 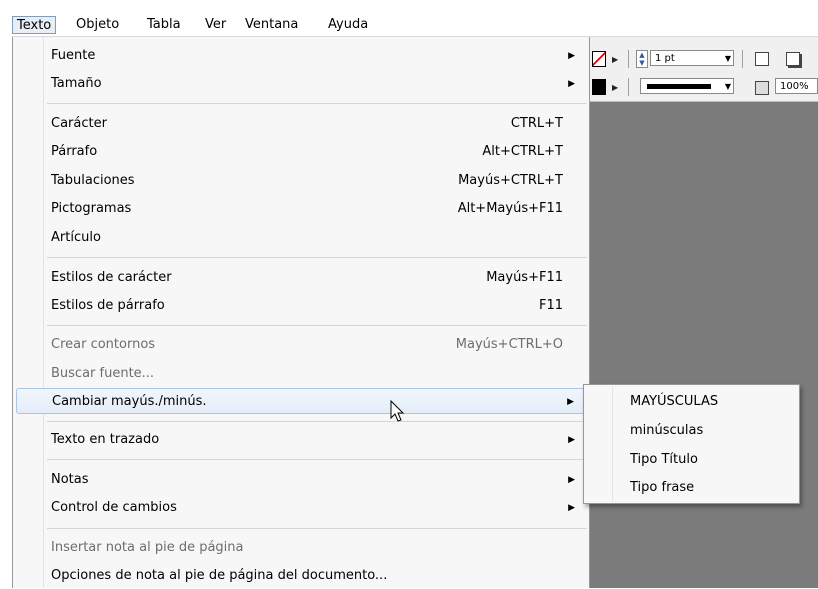 I want to click on menu-item-label: Párrafo, so click(x=74, y=151).